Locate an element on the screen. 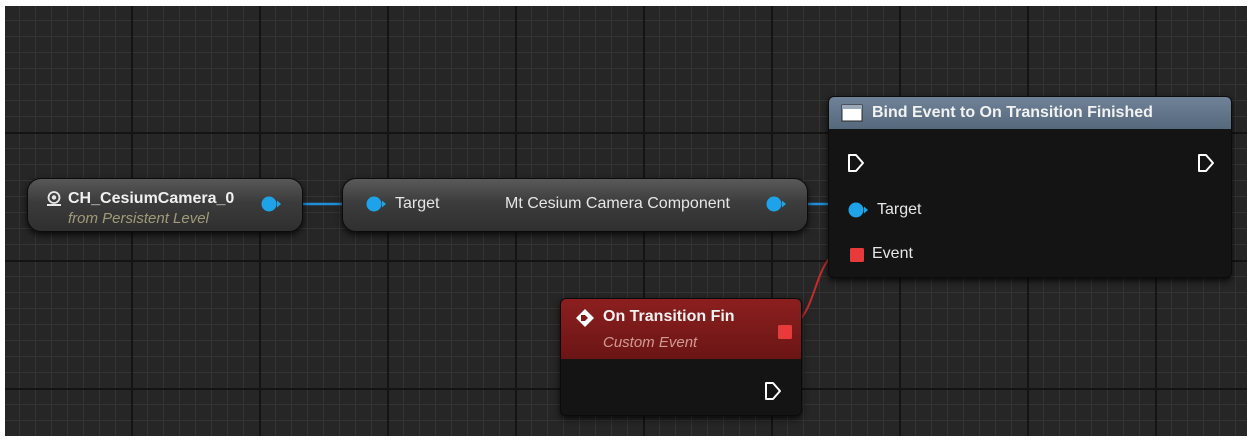 The image size is (1252, 441). function-node-icon is located at coordinates (852, 113).